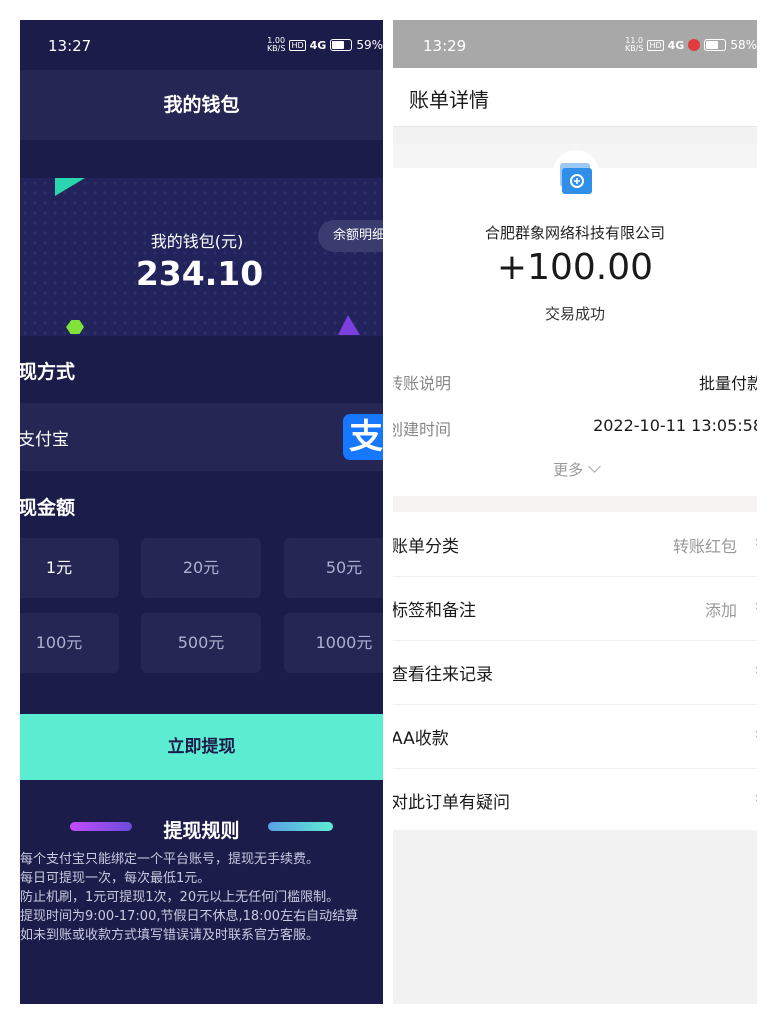  I want to click on list-item-tags-notes: 标签和备注 添加 ›, so click(575, 608).